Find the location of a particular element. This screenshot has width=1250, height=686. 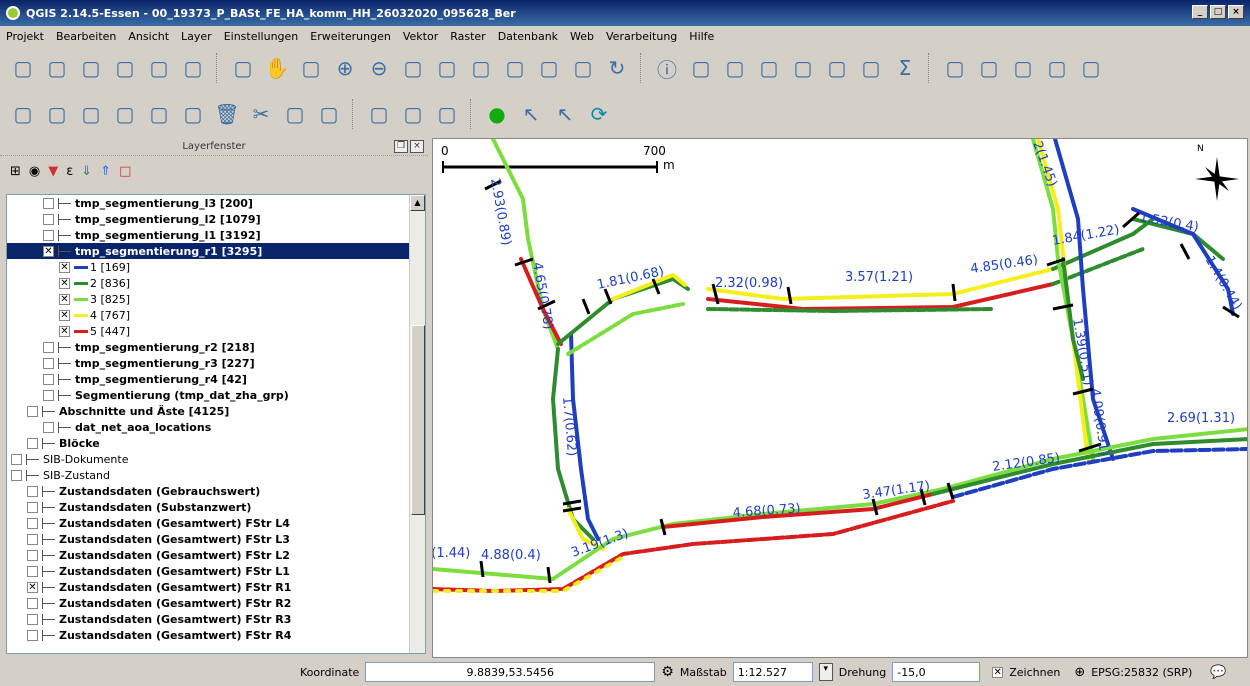

float-panel-button: ❐ is located at coordinates (401, 146).